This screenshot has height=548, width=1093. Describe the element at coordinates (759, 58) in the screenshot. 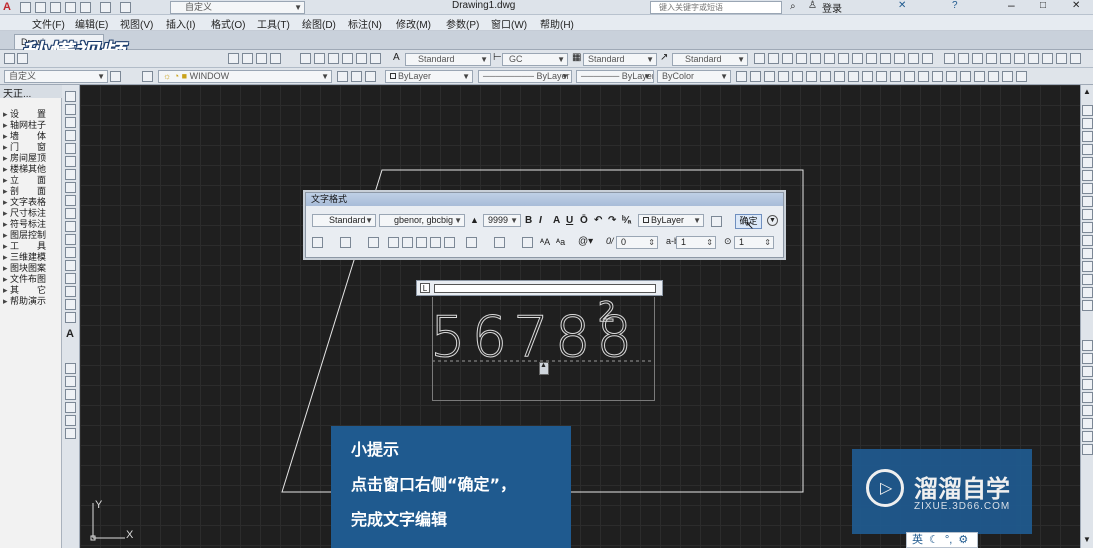

I see `dim-linear-icon` at that location.